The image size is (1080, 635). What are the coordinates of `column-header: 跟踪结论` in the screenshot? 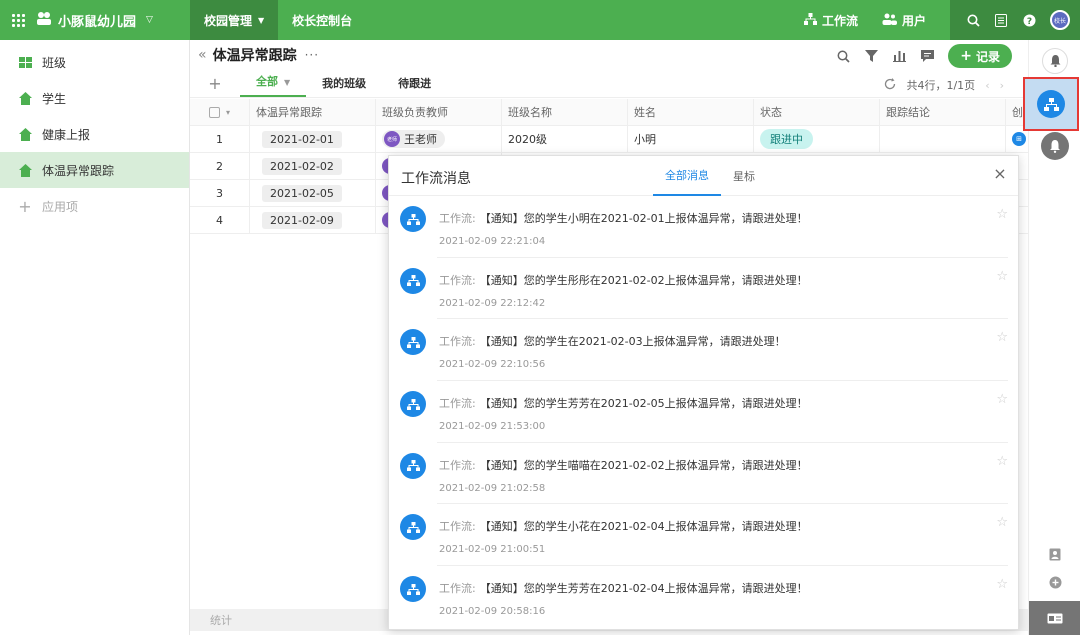 It's located at (943, 112).